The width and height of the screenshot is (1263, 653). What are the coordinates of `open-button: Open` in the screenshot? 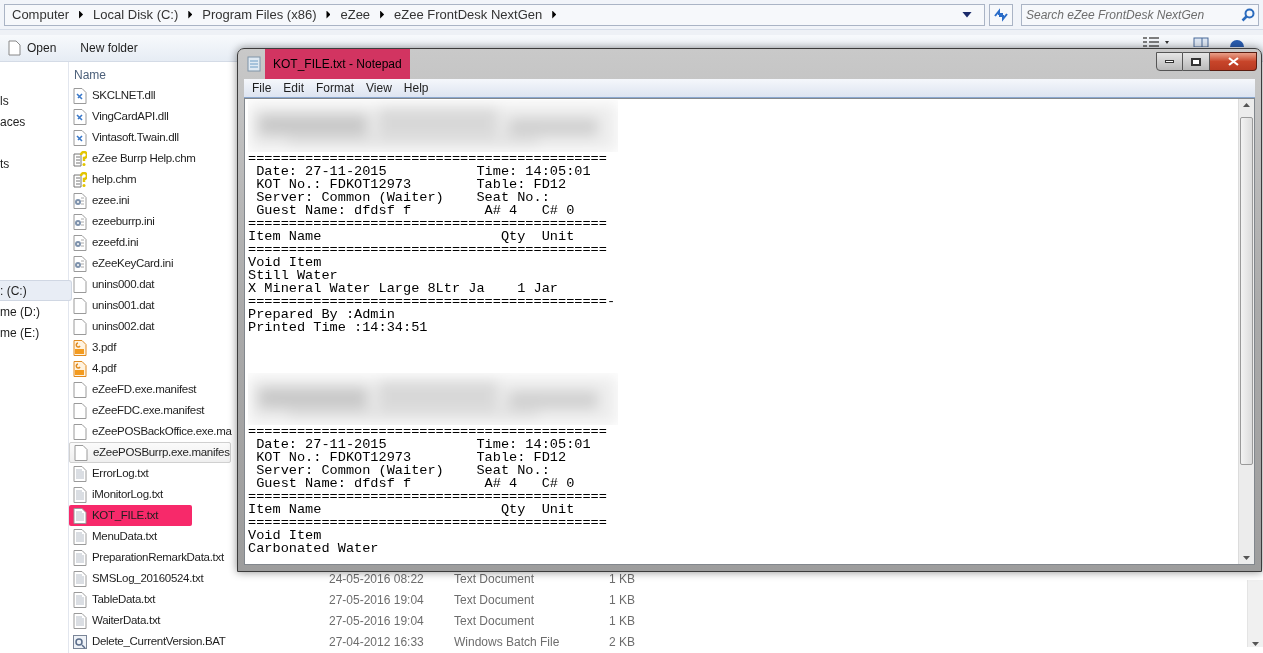 It's located at (32, 48).